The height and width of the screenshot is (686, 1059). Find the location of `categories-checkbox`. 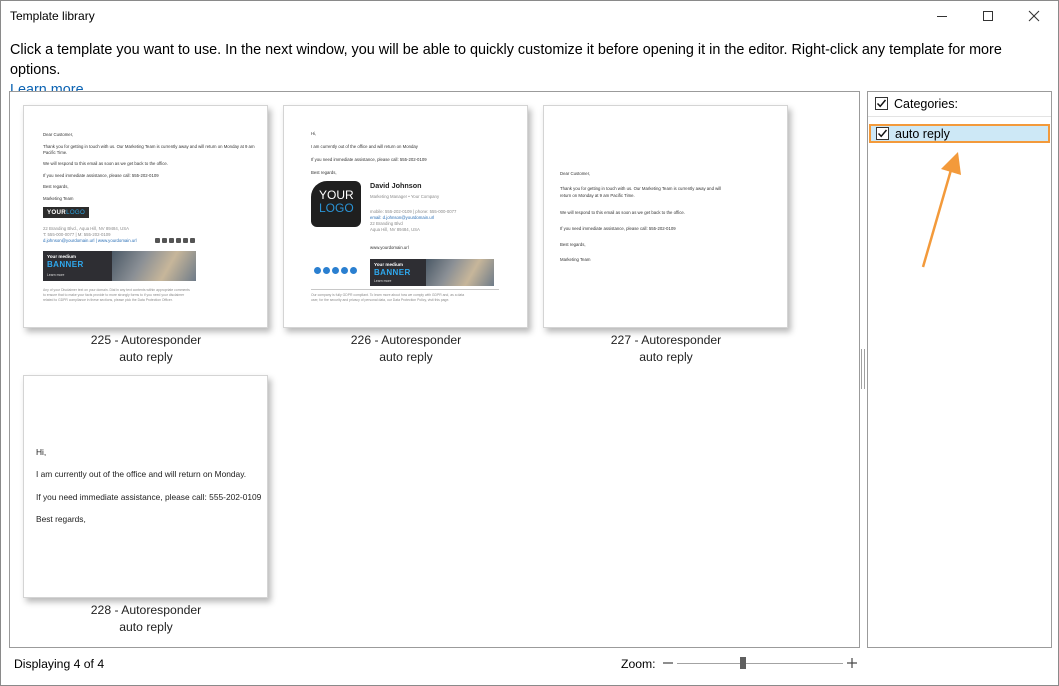

categories-checkbox is located at coordinates (881, 103).